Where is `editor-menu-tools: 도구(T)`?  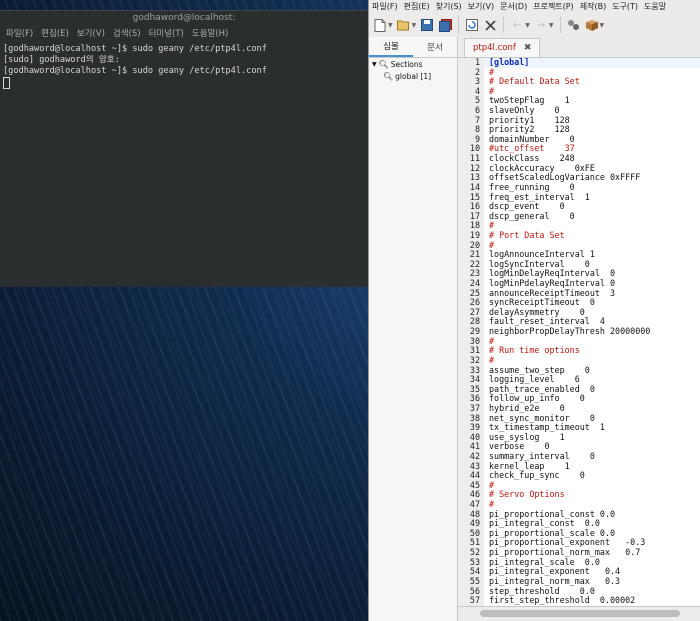
editor-menu-tools: 도구(T) is located at coordinates (625, 6).